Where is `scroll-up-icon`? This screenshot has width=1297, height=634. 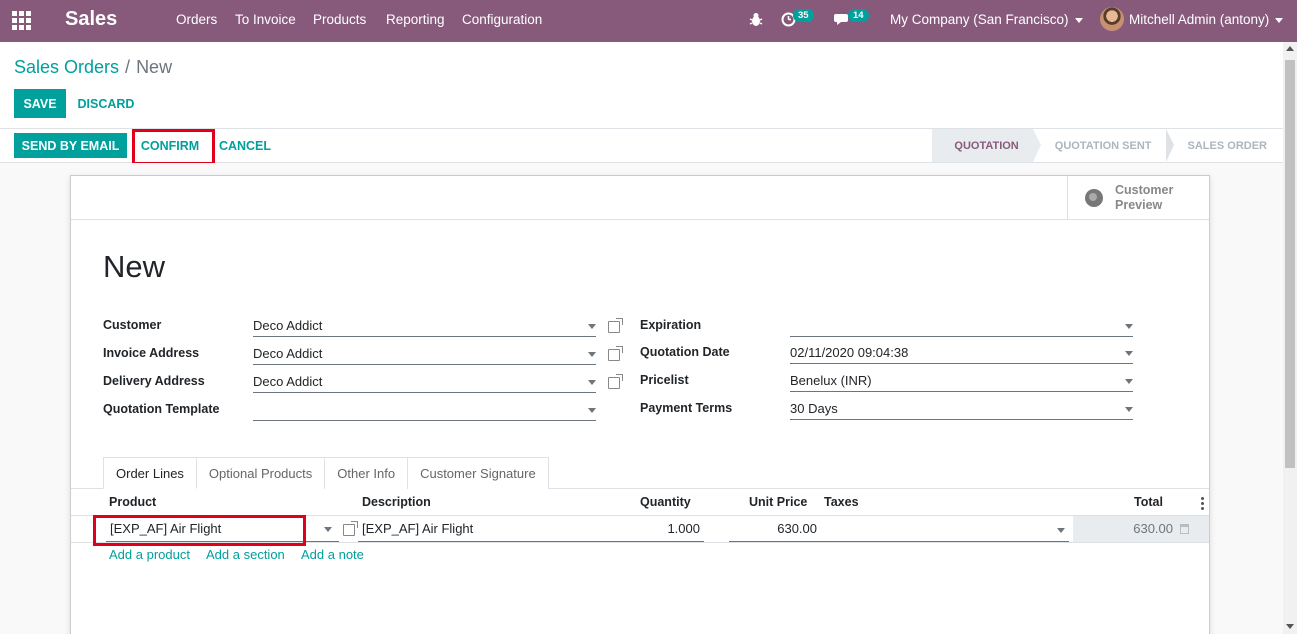
scroll-up-icon is located at coordinates (1290, 48).